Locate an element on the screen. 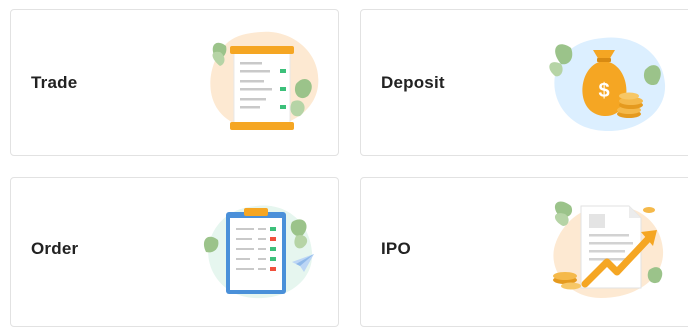  trade-receipt-icon is located at coordinates (264, 80).